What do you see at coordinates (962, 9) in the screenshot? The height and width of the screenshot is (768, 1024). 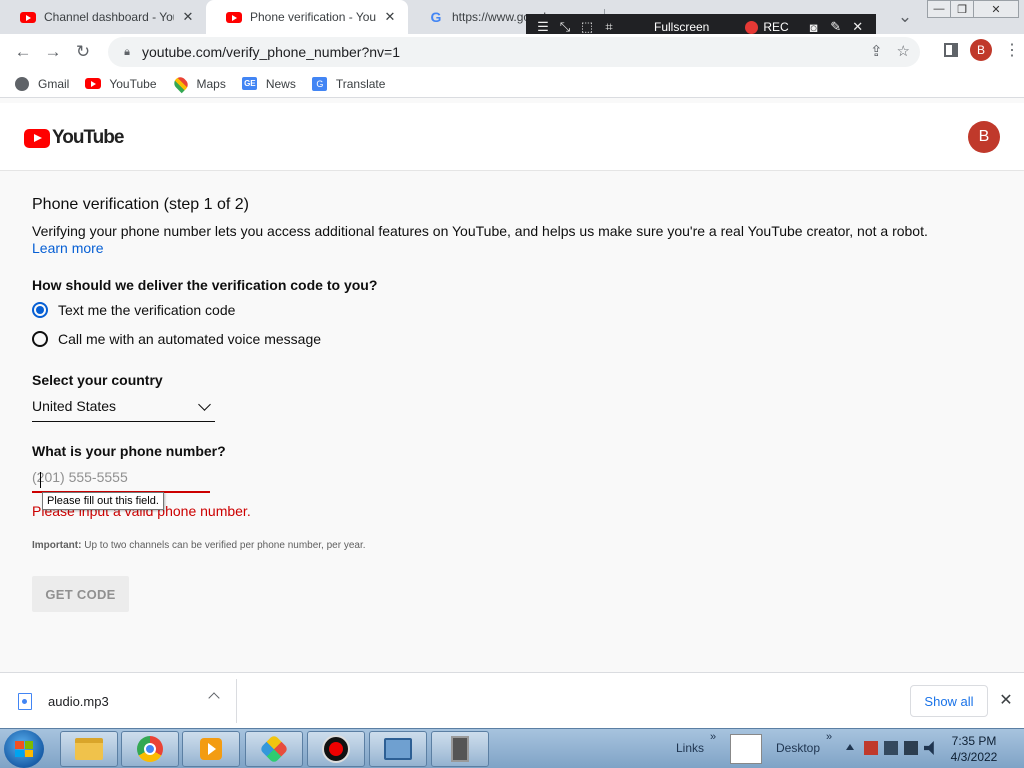 I see `restore-icon: ❐` at bounding box center [962, 9].